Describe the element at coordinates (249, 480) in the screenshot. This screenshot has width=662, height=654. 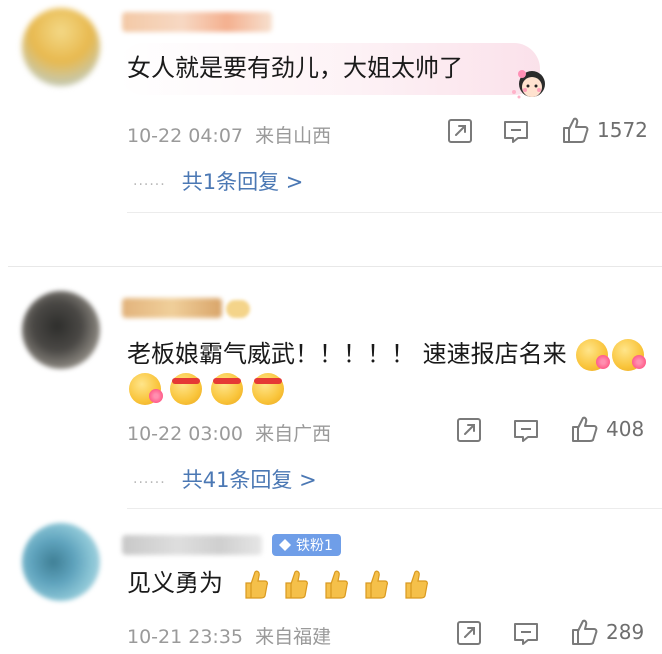
I see `replies-label: 共41条回复 >` at that location.